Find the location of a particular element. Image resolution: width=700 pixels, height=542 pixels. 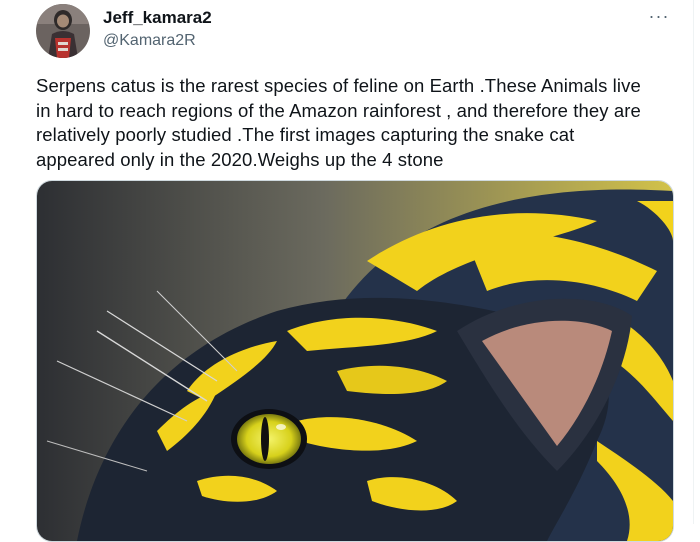

more-dots-icon: ··· is located at coordinates (659, 19).